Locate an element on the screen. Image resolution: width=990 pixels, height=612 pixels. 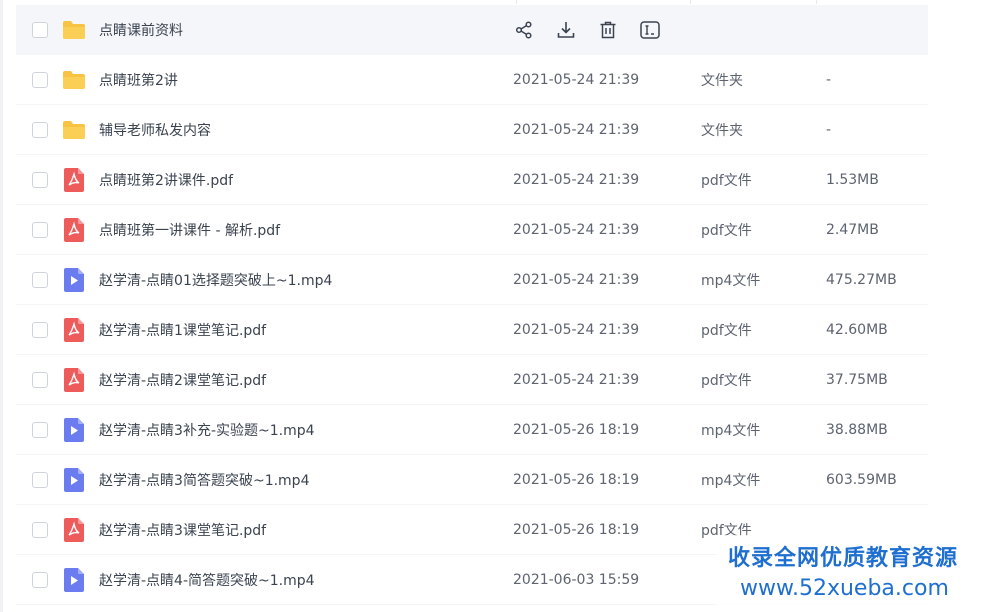
file-size: 475.27MB is located at coordinates (861, 280).